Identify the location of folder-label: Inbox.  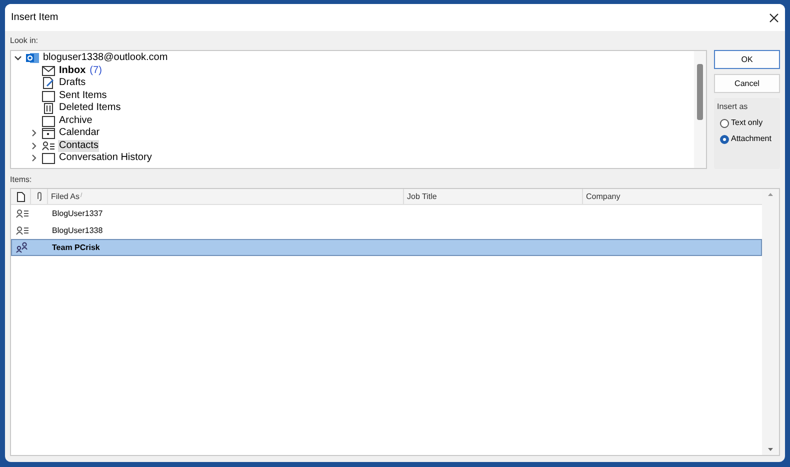
(72, 70).